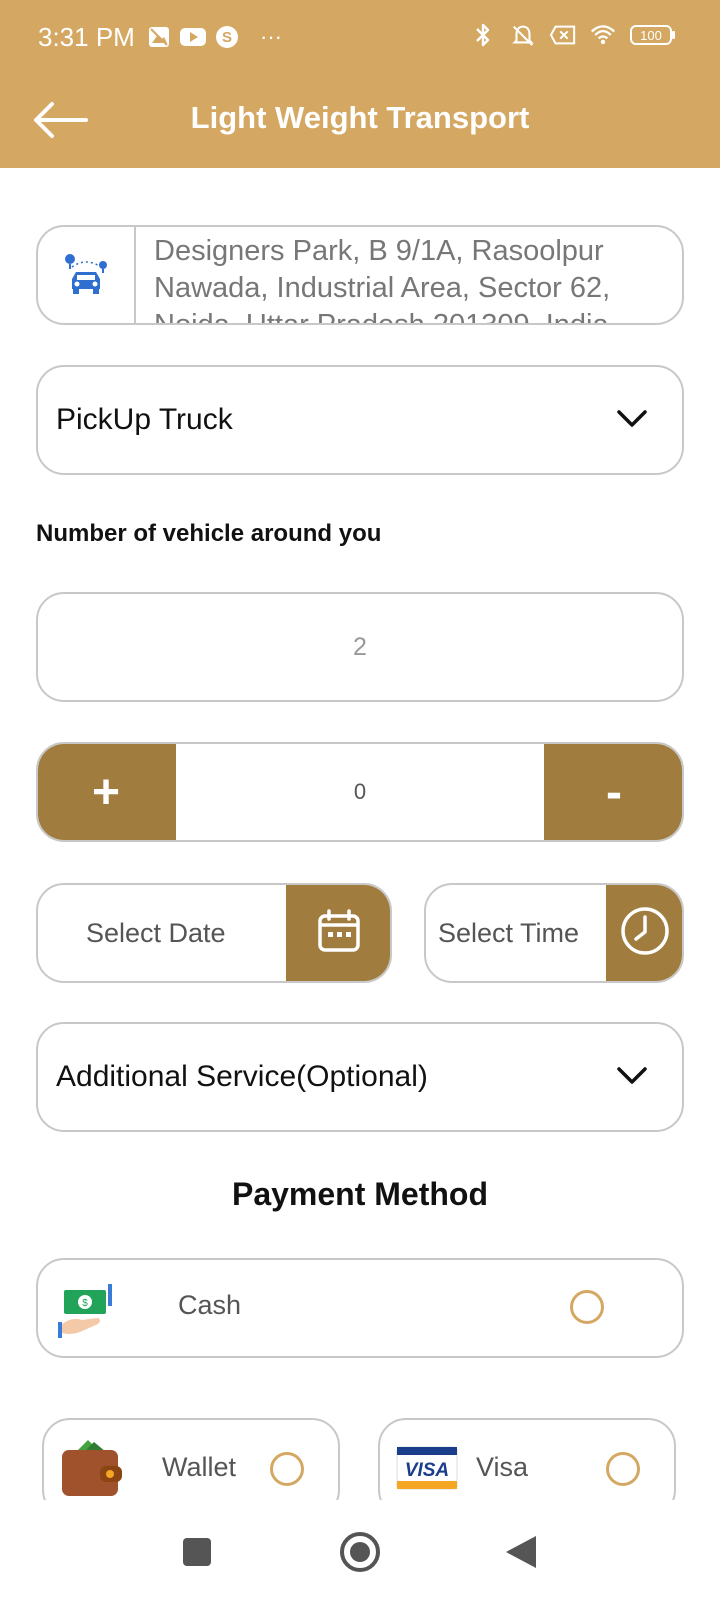 Image resolution: width=720 pixels, height=1600 pixels. I want to click on quantity-value: 0, so click(360, 792).